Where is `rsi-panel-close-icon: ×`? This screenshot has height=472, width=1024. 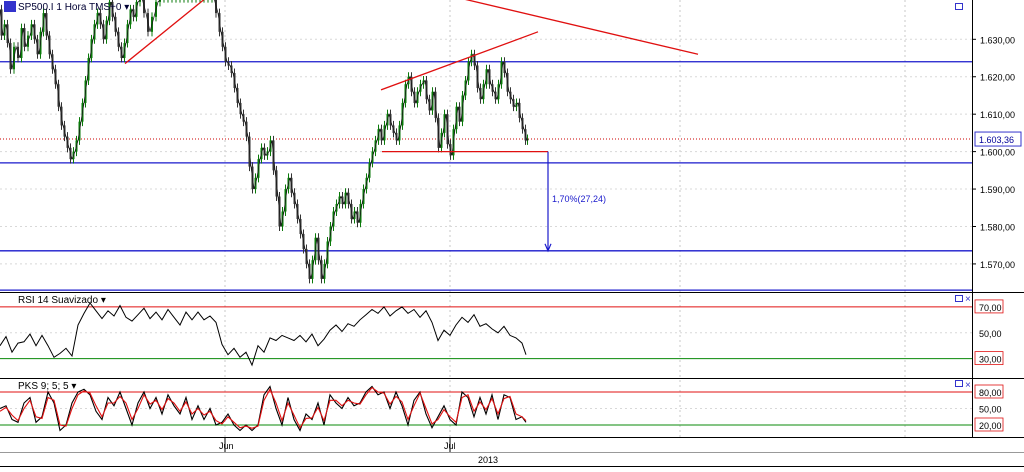 rsi-panel-close-icon: × is located at coordinates (968, 299).